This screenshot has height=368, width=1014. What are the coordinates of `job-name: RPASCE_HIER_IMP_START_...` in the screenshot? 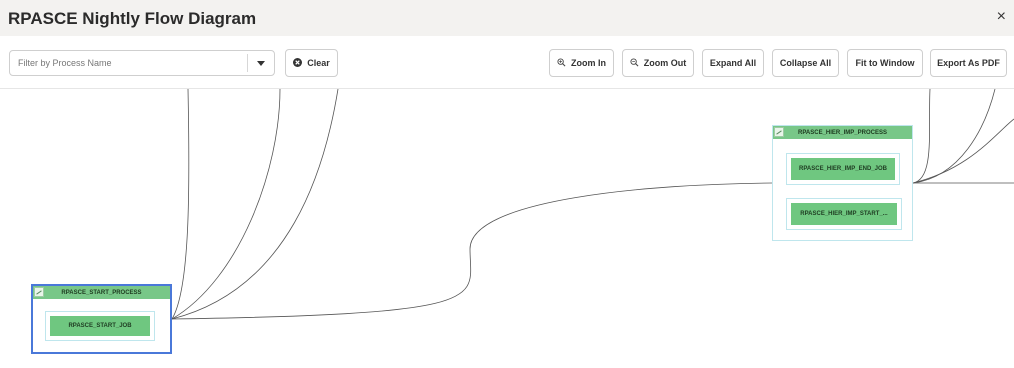 It's located at (844, 214).